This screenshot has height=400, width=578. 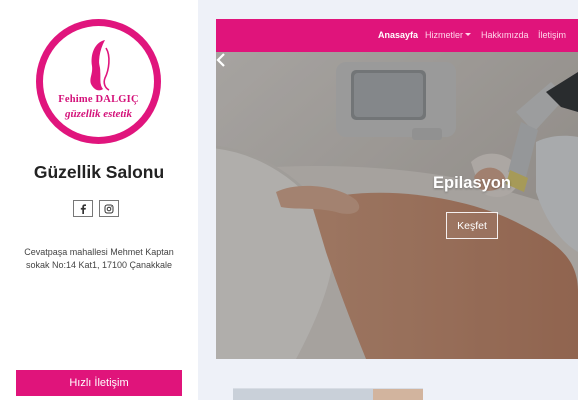 I want to click on instagram-button, so click(x=109, y=208).